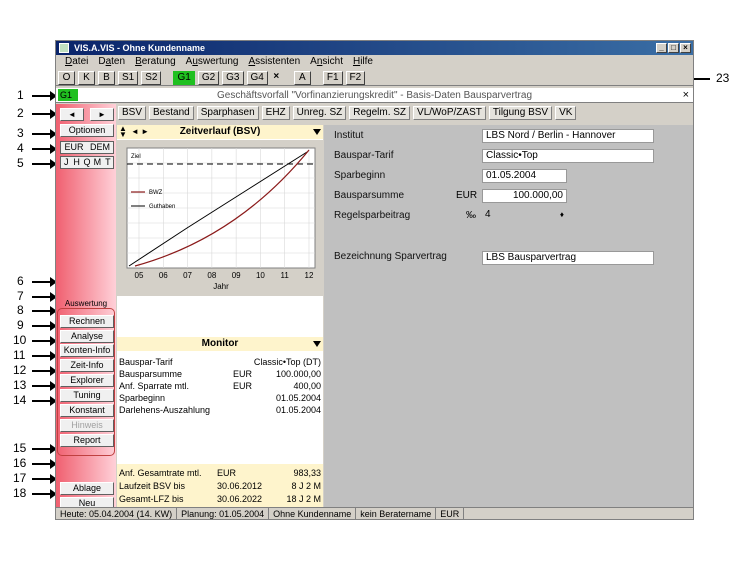 The width and height of the screenshot is (750, 561). Describe the element at coordinates (146, 362) in the screenshot. I see `monitor-label: Bauspar-Tarif` at that location.